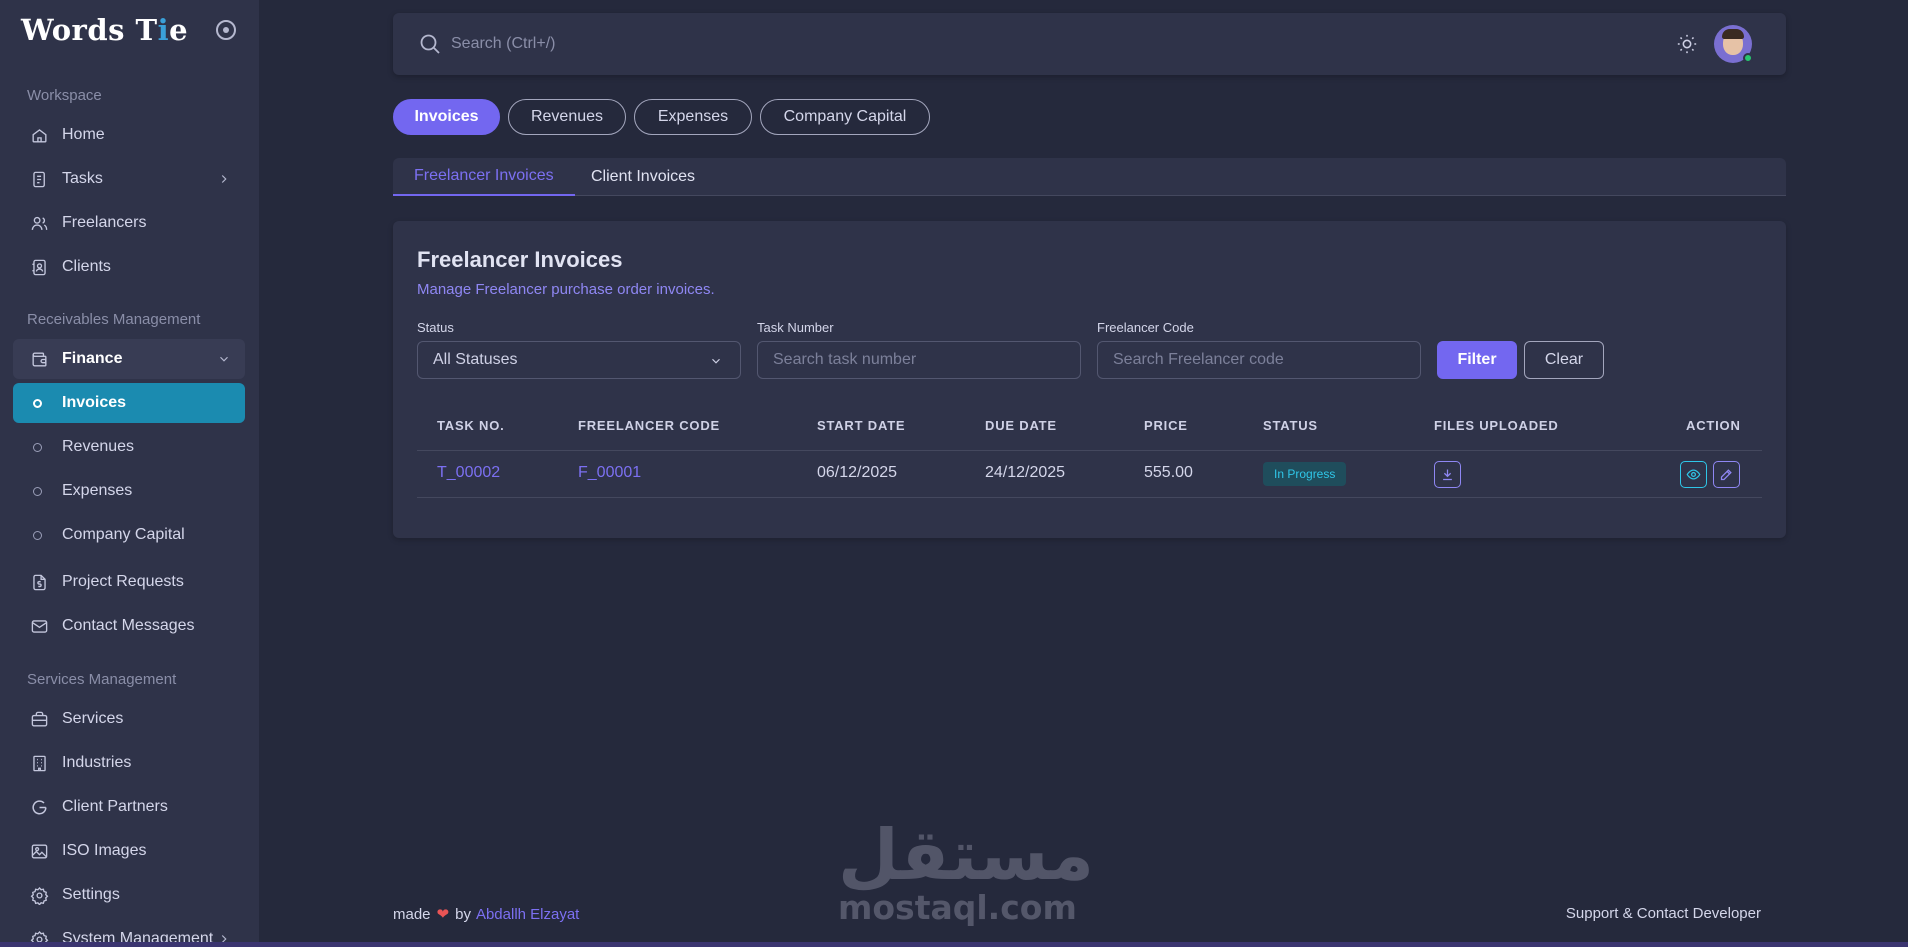 This screenshot has width=1908, height=947. What do you see at coordinates (1089, 450) in the screenshot?
I see `header-divider` at bounding box center [1089, 450].